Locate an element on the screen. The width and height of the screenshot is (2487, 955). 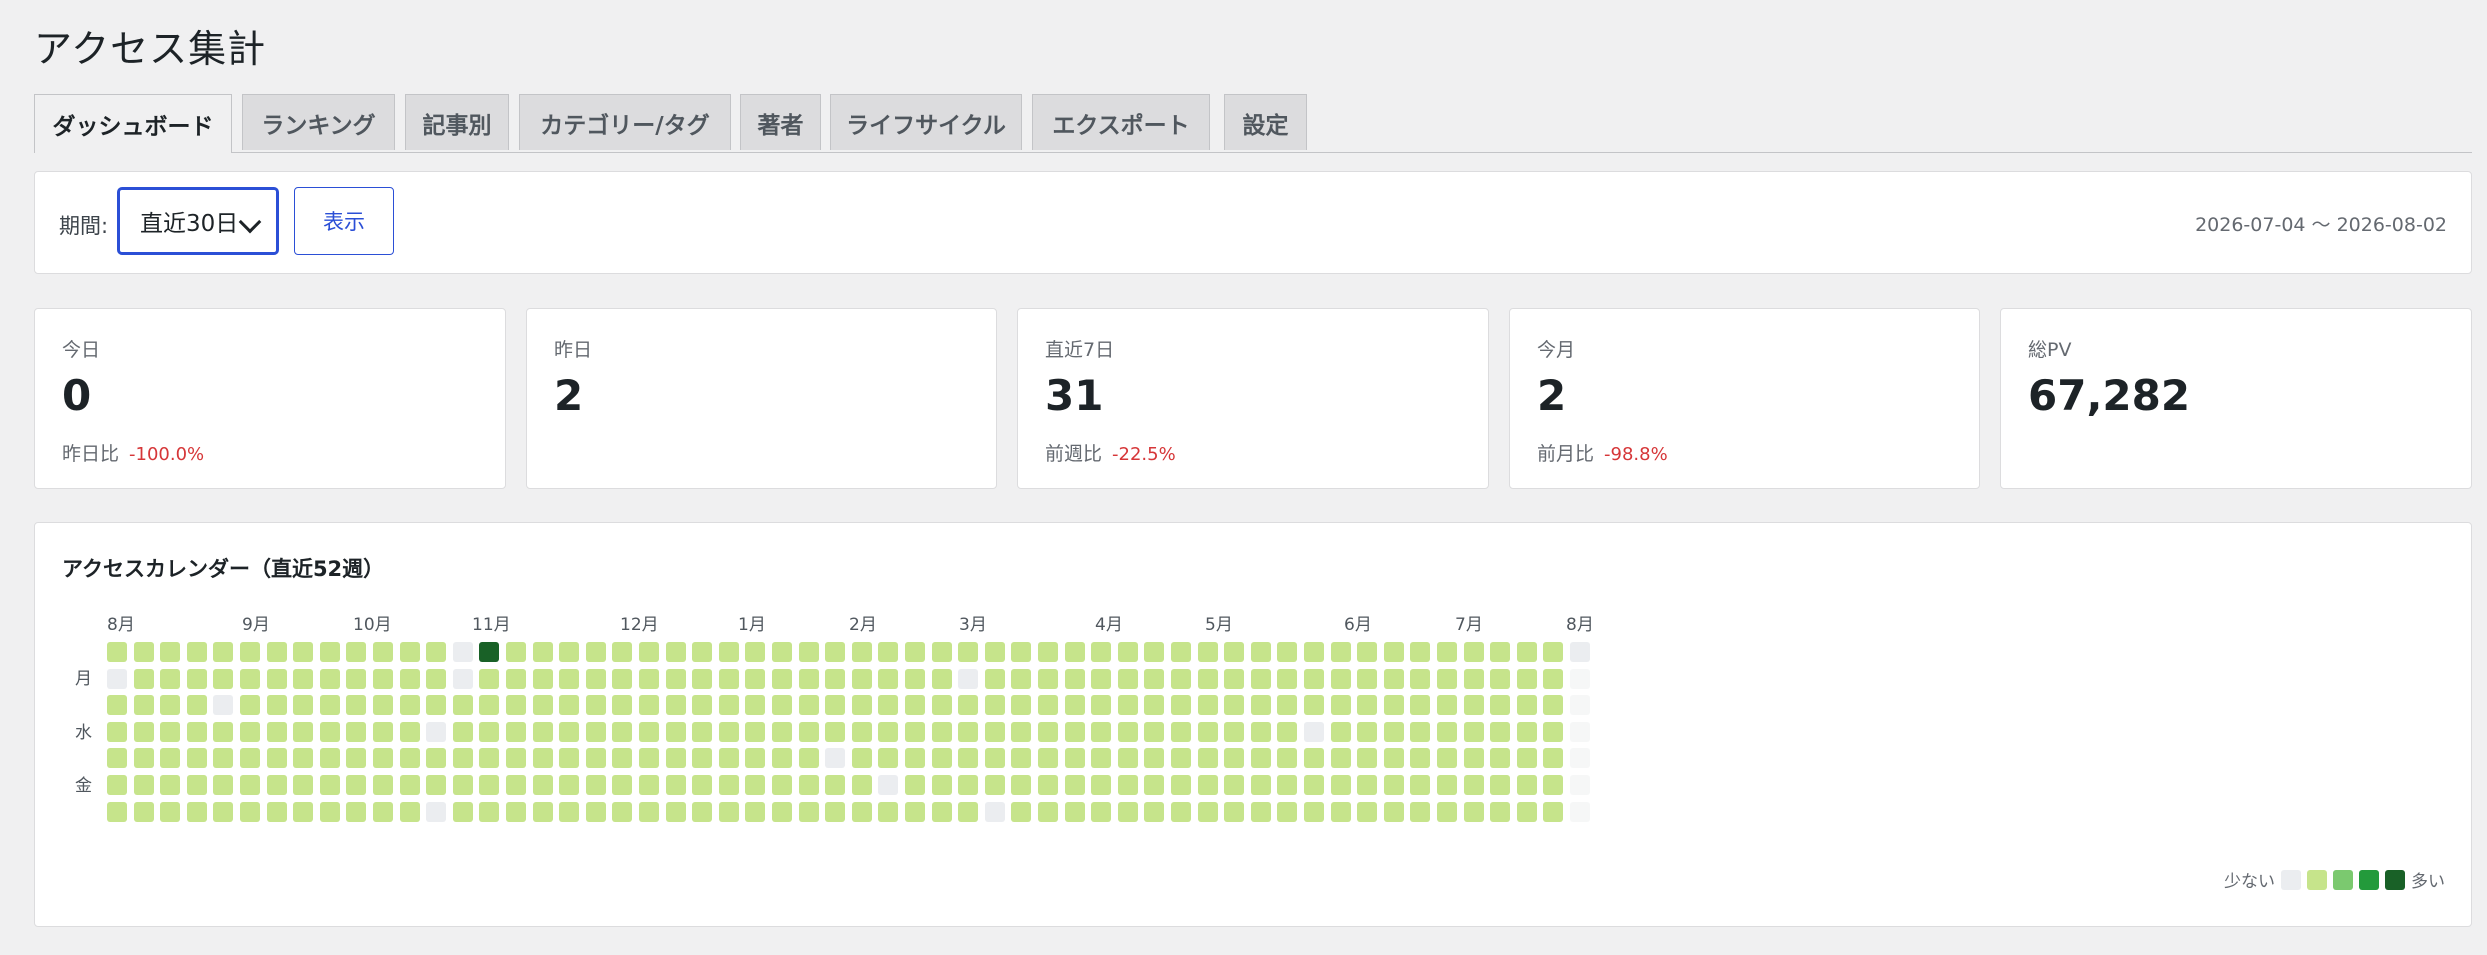
period-select: 直近30日 is located at coordinates (198, 221).